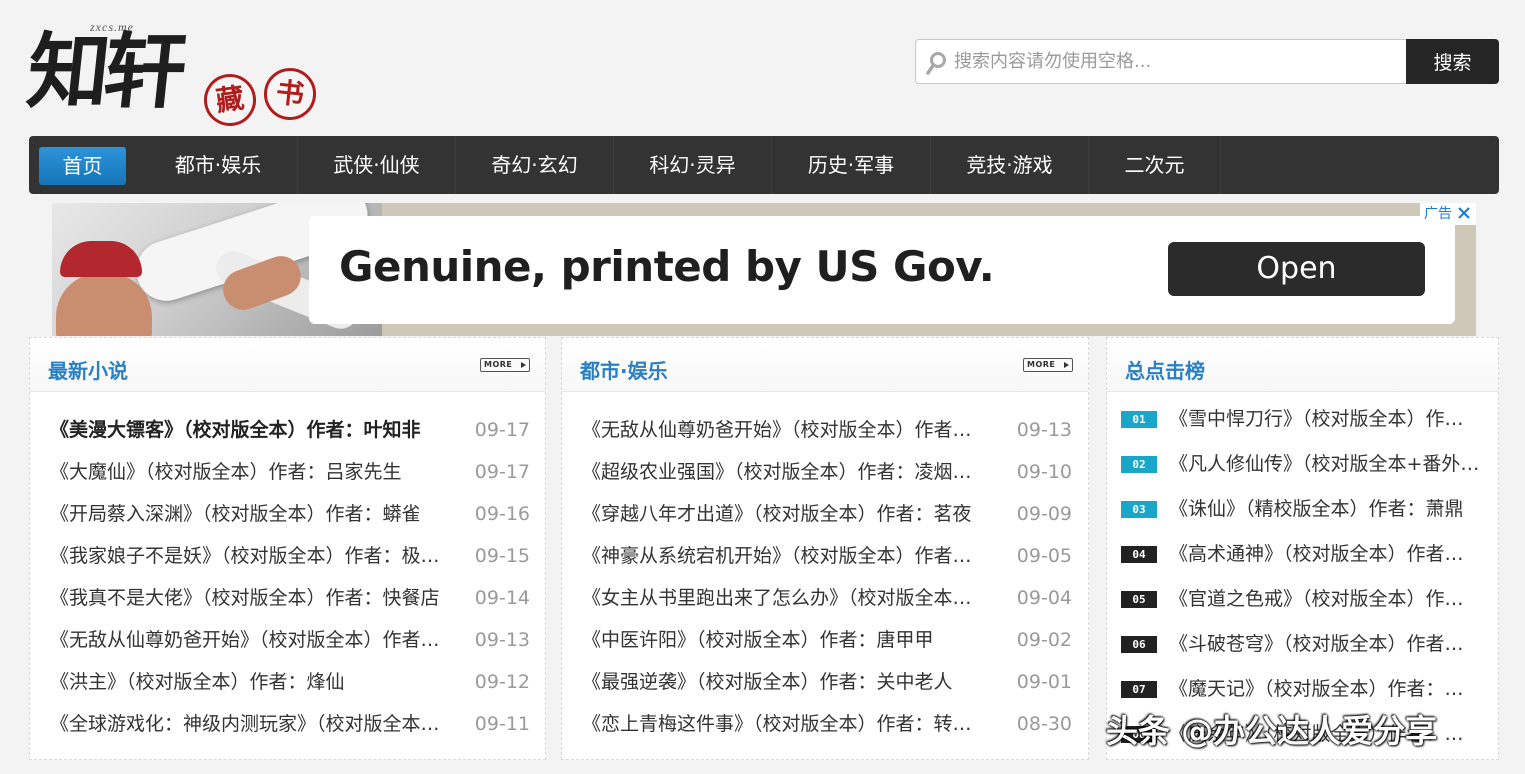 The width and height of the screenshot is (1525, 774). What do you see at coordinates (1306, 509) in the screenshot?
I see `rank-item: 03 《诛仙》（精校版全本）作者：萧鼎` at bounding box center [1306, 509].